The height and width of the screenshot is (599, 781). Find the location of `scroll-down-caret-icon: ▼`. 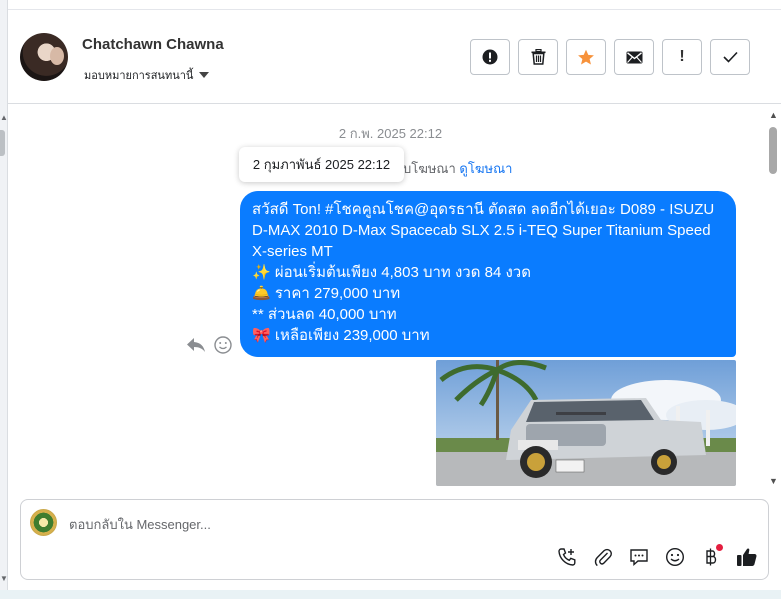

scroll-down-caret-icon: ▼ is located at coordinates (4, 578).